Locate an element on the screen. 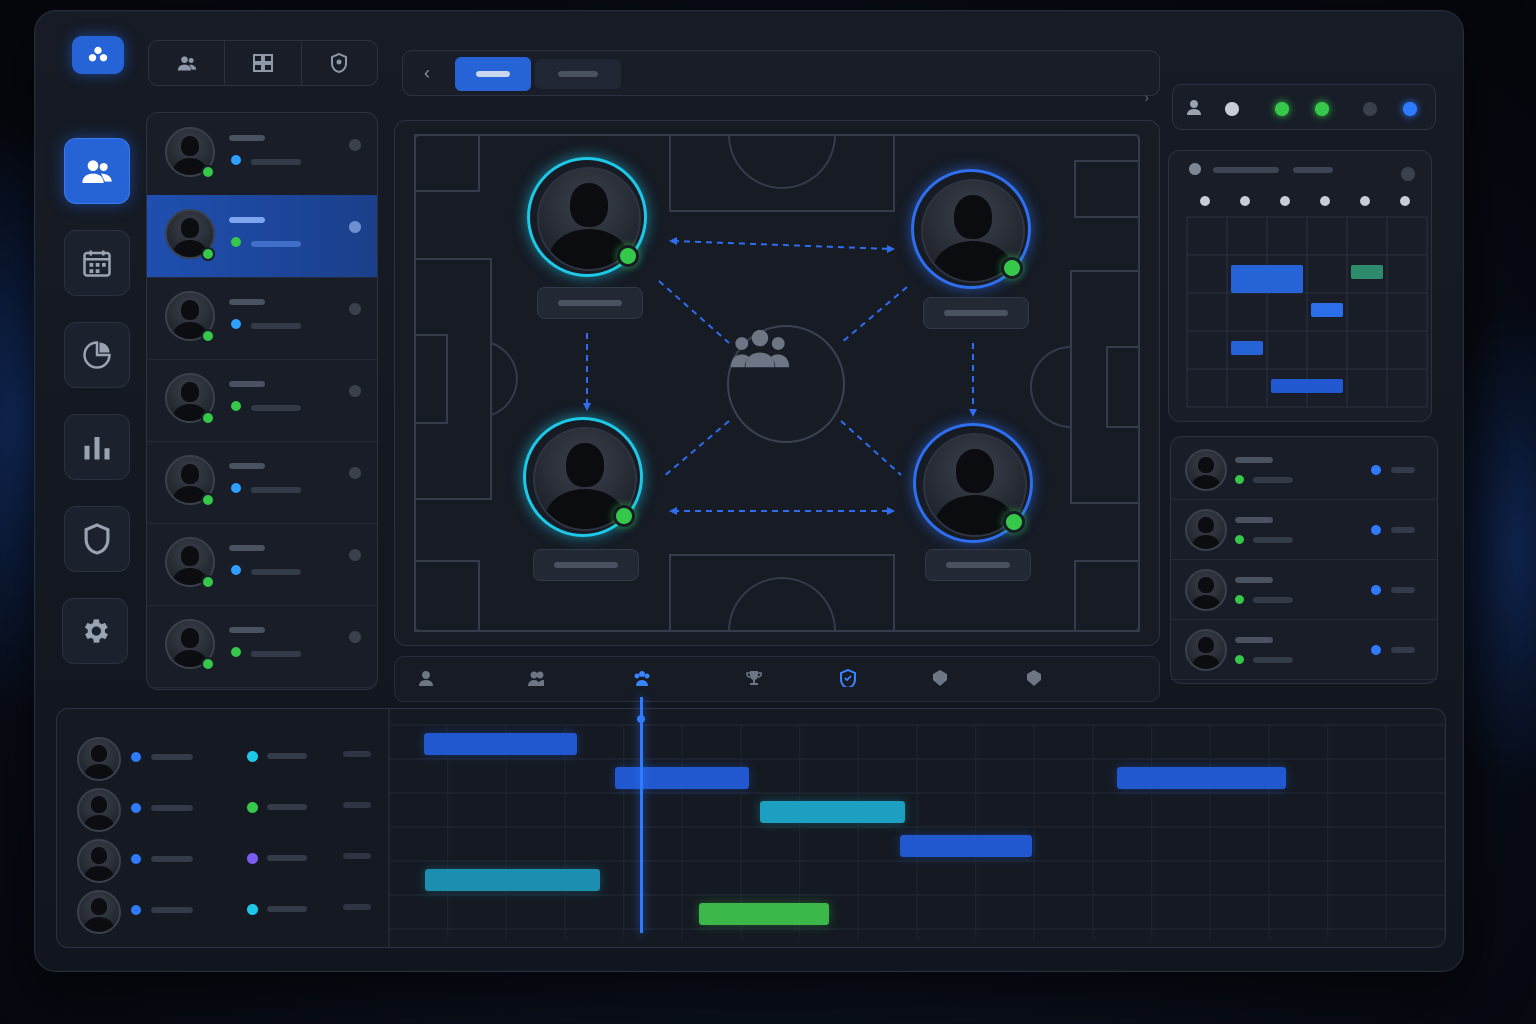 This screenshot has height=1024, width=1536. users-tool-button is located at coordinates (187, 63).